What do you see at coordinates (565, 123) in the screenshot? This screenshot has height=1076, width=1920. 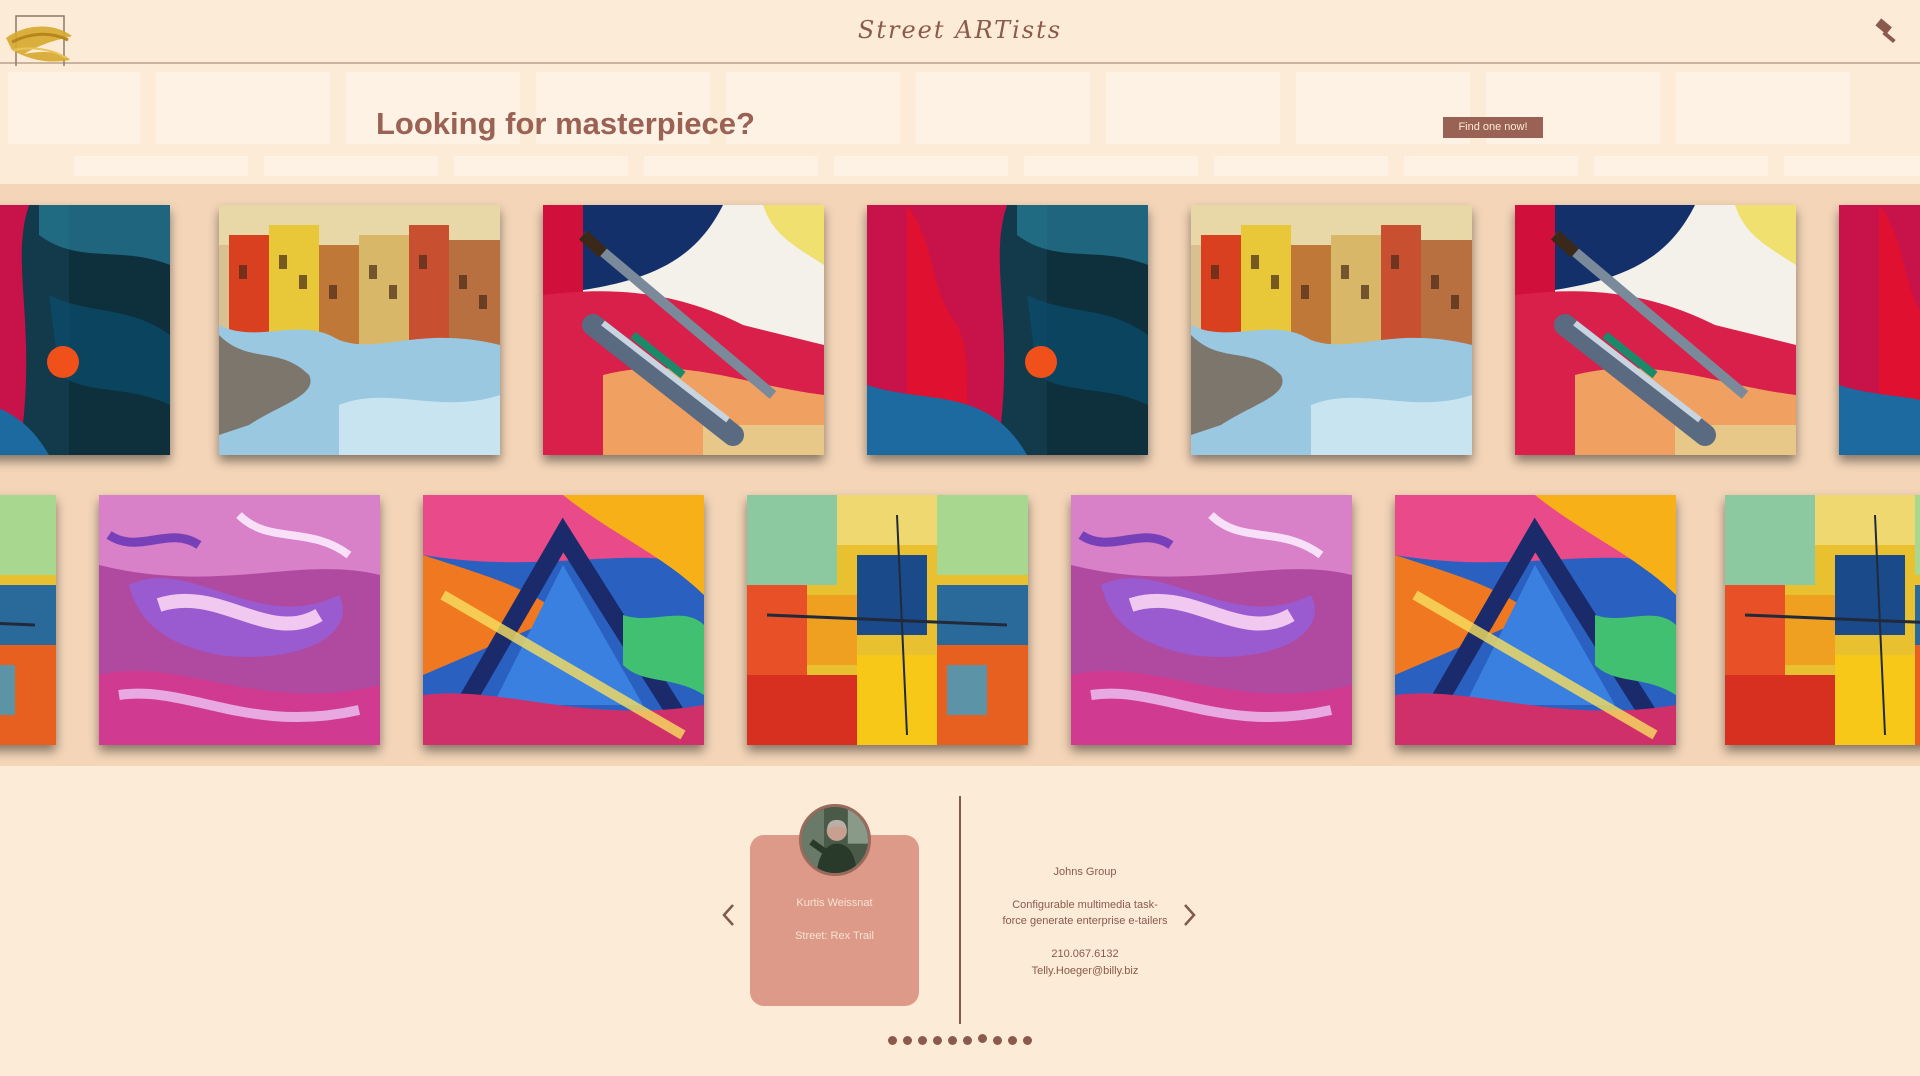 I see `hero-headline: Looking for masterpiece?` at bounding box center [565, 123].